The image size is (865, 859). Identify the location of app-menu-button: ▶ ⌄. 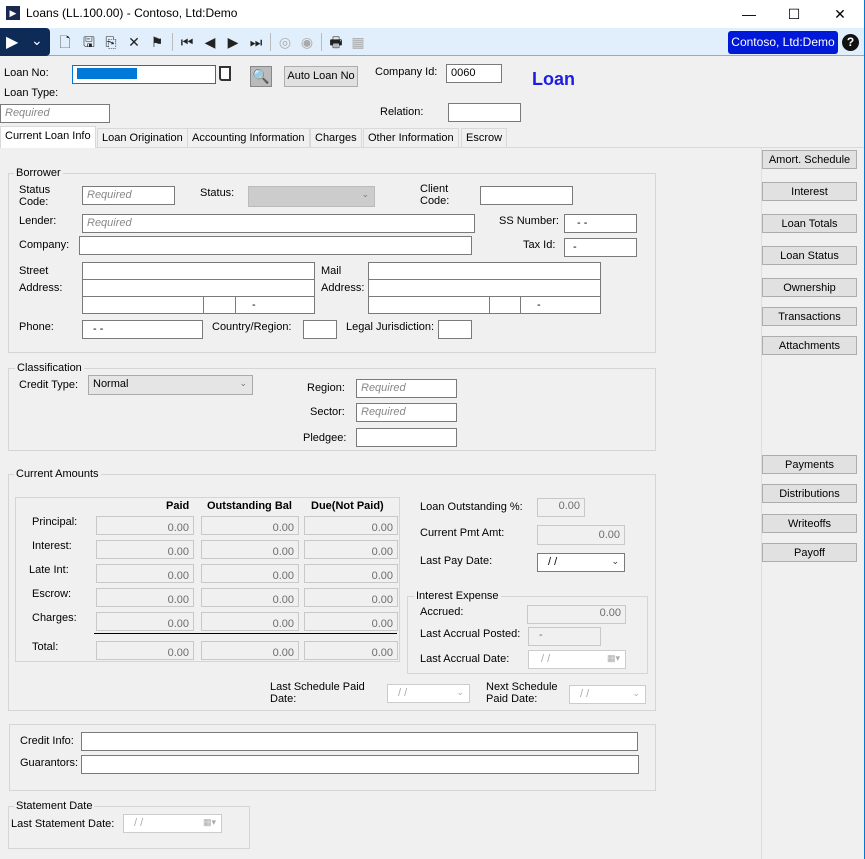
(25, 42).